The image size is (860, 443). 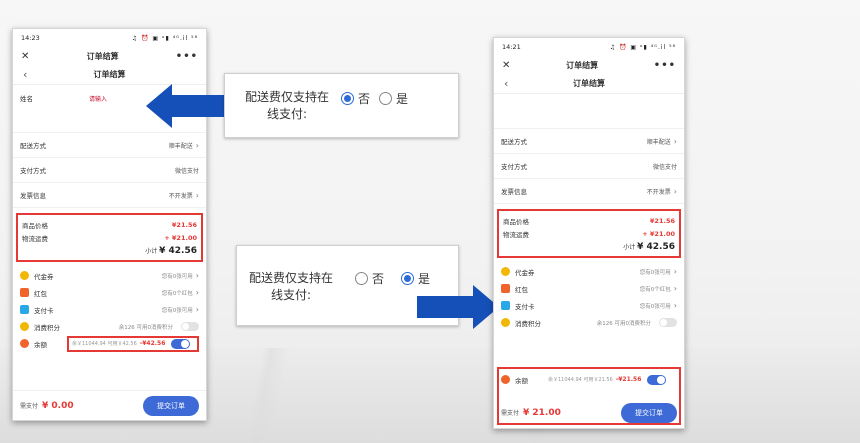 I want to click on status-time: 14:23, so click(x=30, y=38).